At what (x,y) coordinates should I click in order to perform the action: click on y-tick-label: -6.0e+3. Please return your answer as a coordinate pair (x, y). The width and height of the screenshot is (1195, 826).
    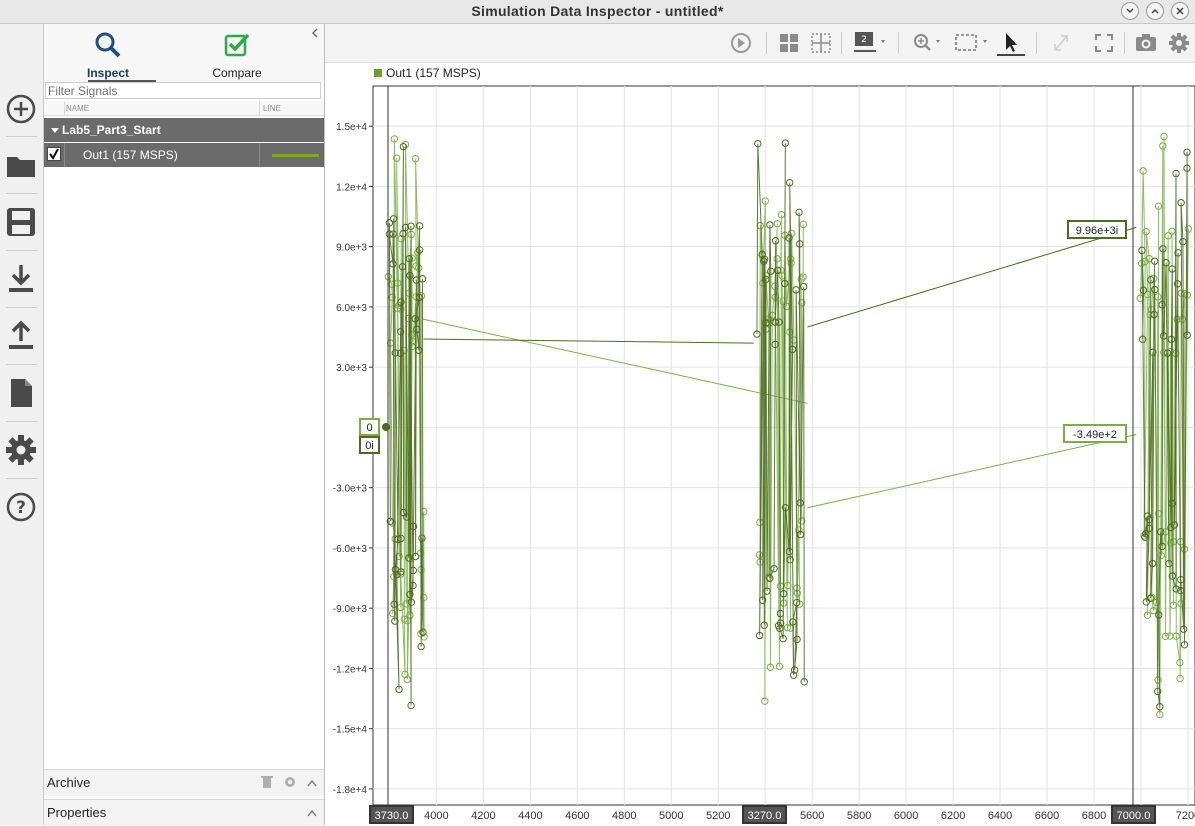
    Looking at the image, I should click on (350, 549).